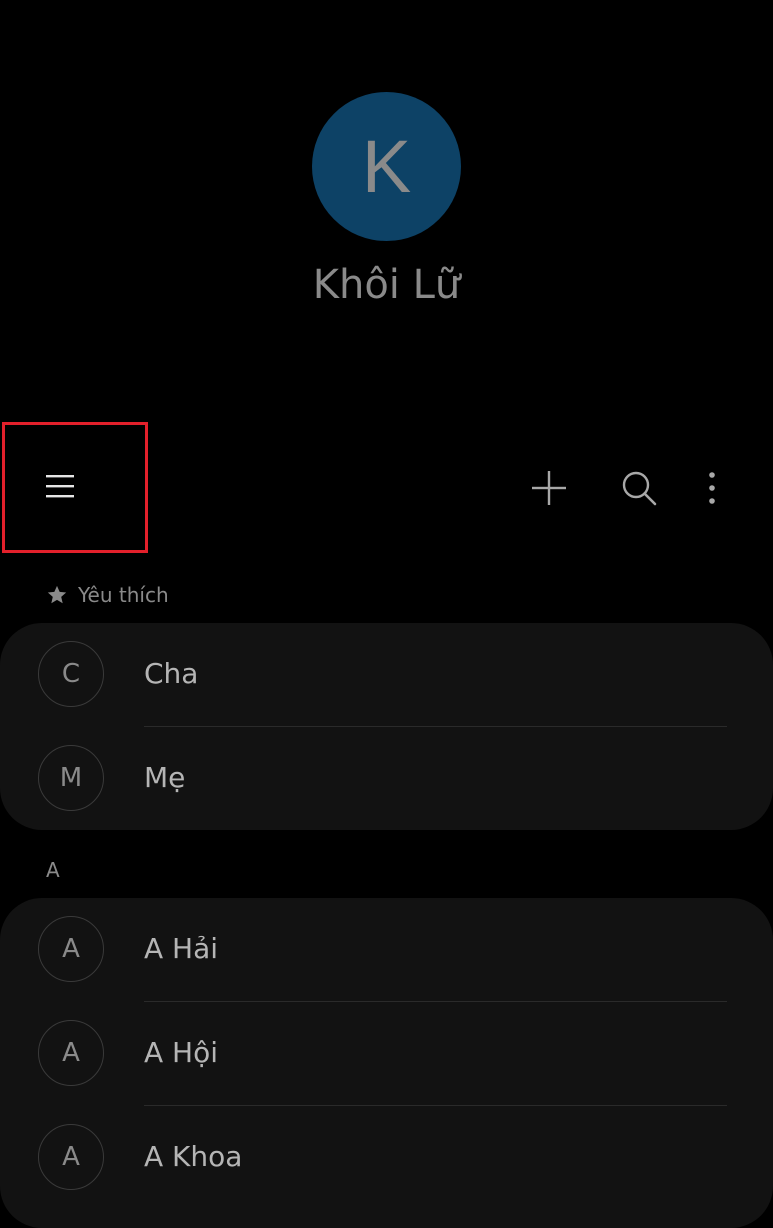 The height and width of the screenshot is (1228, 773). Describe the element at coordinates (386, 488) in the screenshot. I see `toolbar` at that location.